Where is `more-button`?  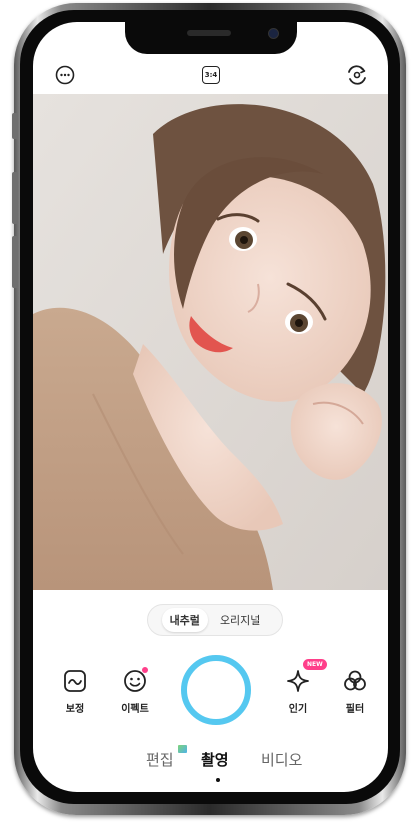
more-button is located at coordinates (65, 75).